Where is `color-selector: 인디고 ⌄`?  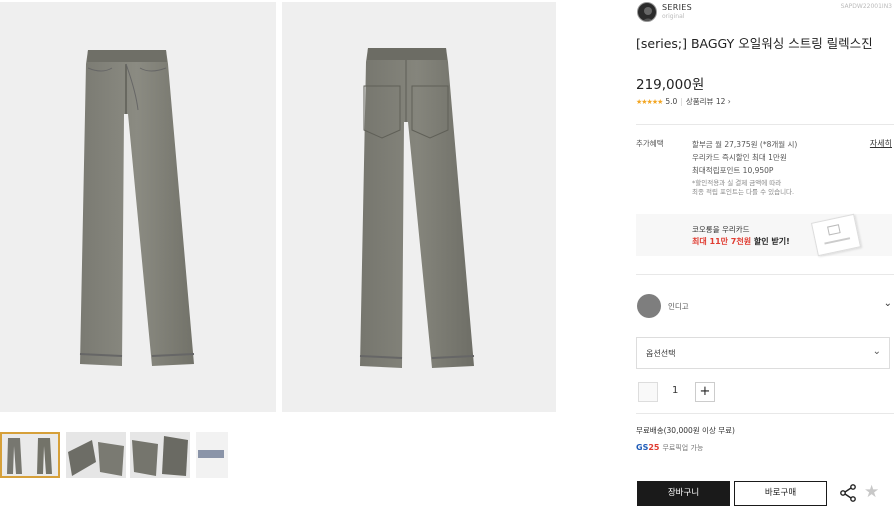
color-selector: 인디고 ⌄ is located at coordinates (765, 305).